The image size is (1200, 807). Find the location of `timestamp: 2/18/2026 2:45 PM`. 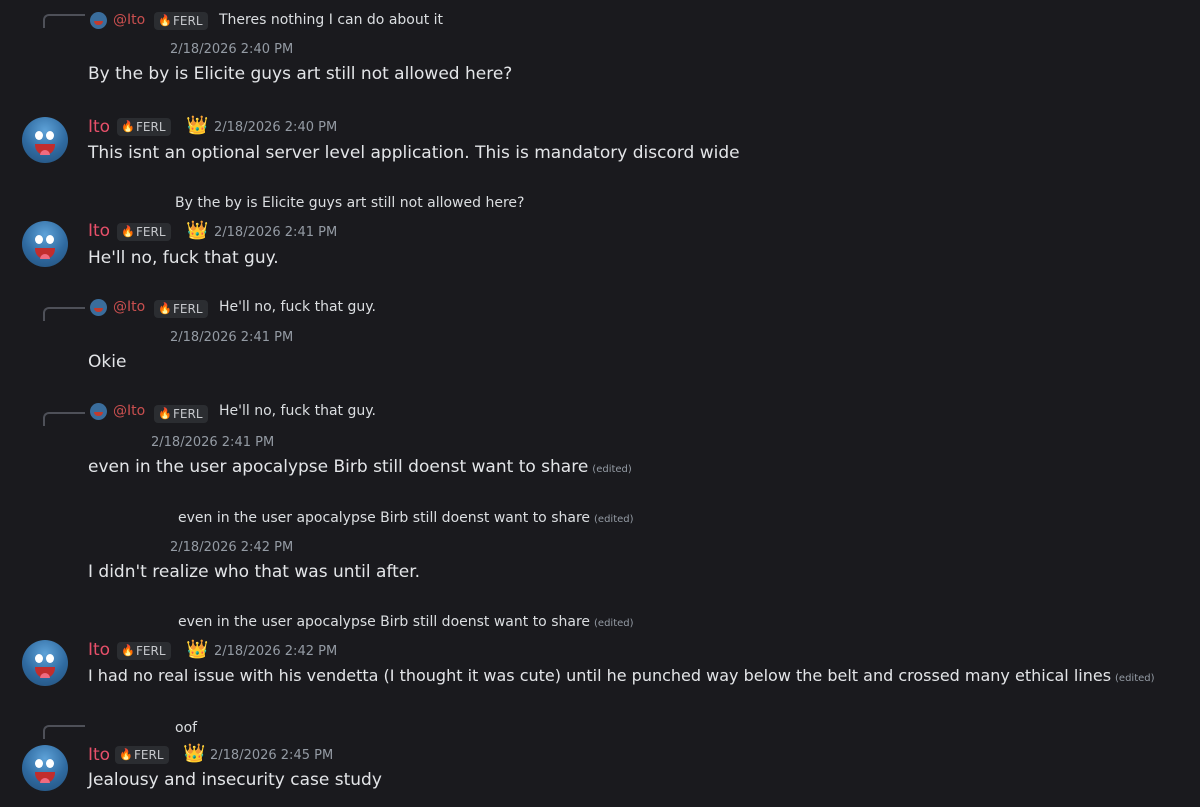

timestamp: 2/18/2026 2:45 PM is located at coordinates (272, 755).